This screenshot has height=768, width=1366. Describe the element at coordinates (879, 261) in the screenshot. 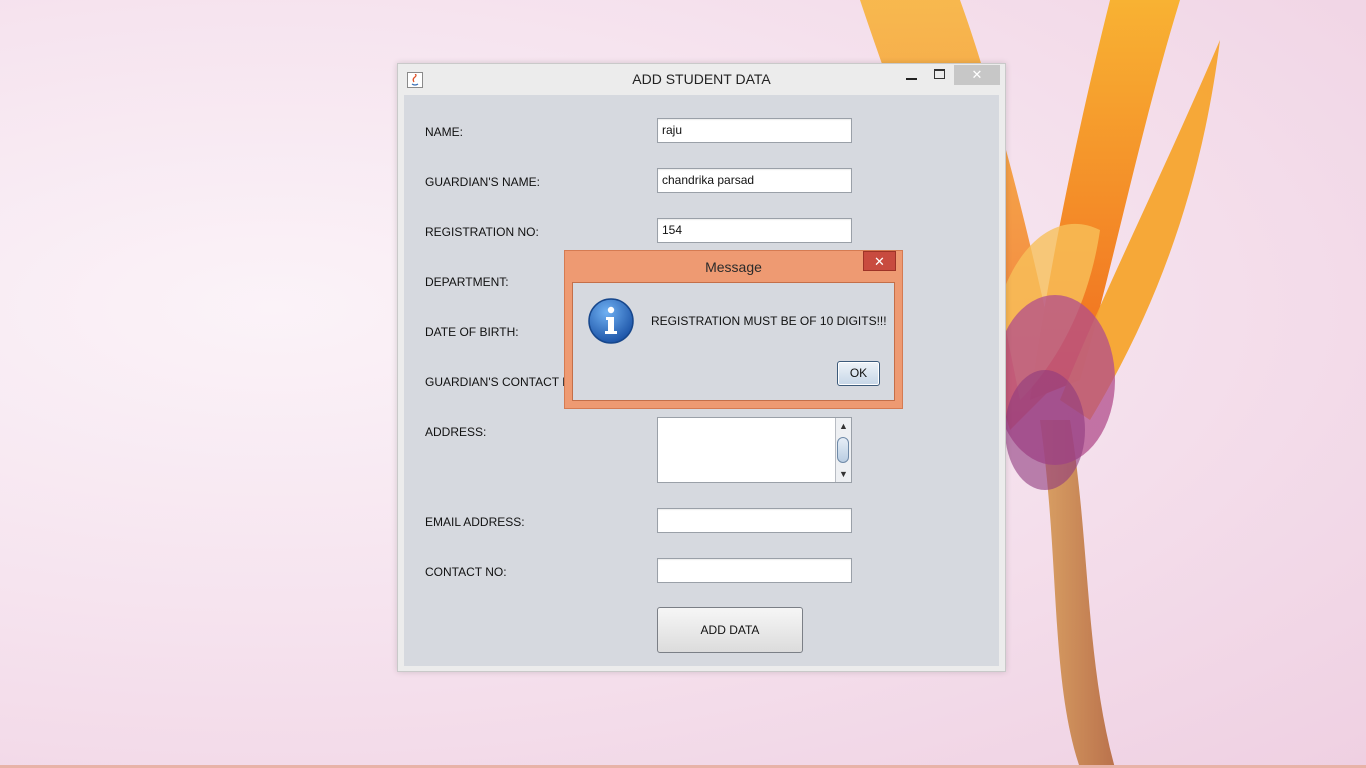

I see `dialog-close-button: ✕` at that location.